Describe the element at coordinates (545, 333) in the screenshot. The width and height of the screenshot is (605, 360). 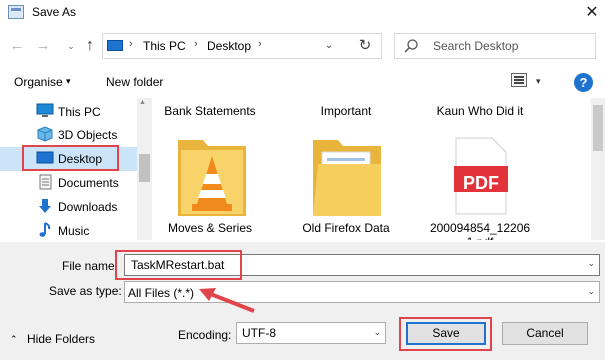
I see `cancel-button: Cancel` at that location.